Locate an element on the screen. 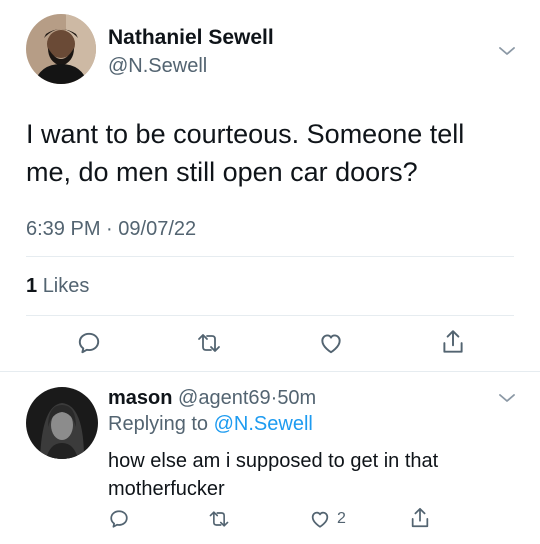  replying-to: Replying to @N.Sewell is located at coordinates (210, 424).